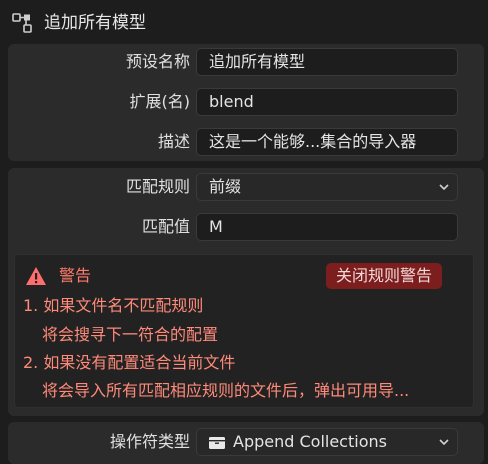 The image size is (488, 464). What do you see at coordinates (160, 101) in the screenshot?
I see `extension-label: 扩展(名)` at bounding box center [160, 101].